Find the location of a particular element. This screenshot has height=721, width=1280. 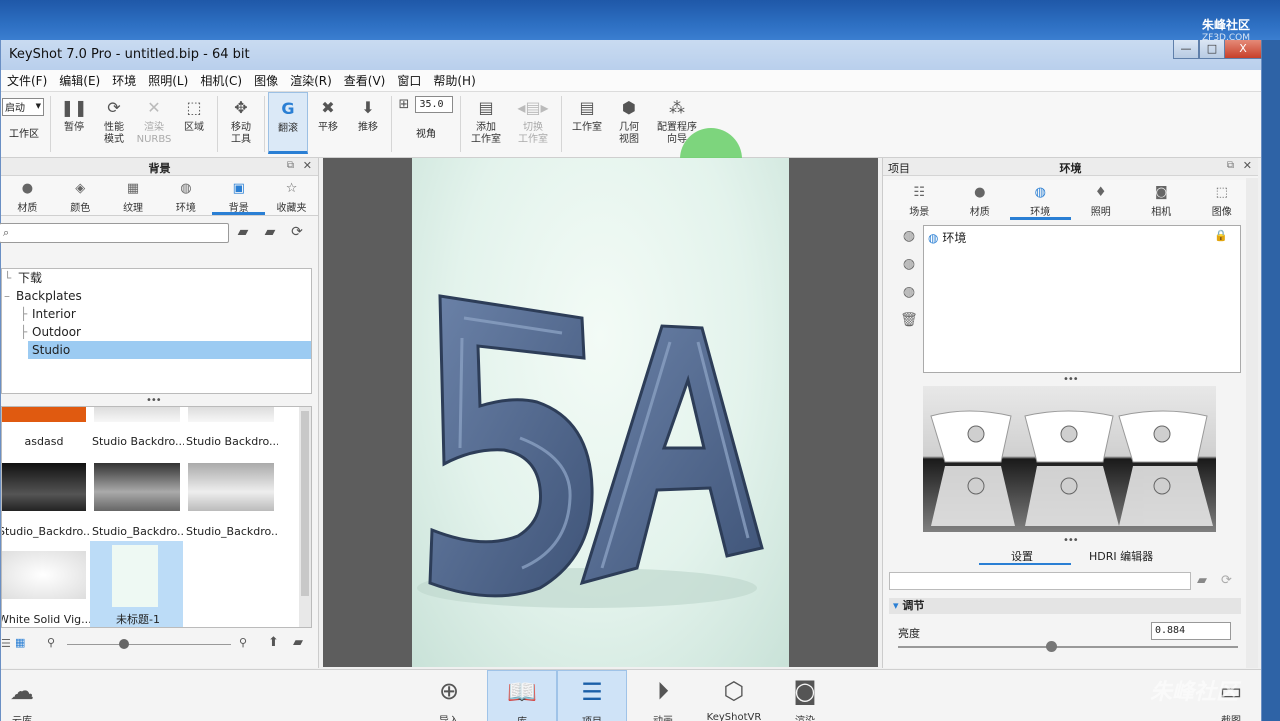

menu-camera: 相机(C) is located at coordinates (221, 80).